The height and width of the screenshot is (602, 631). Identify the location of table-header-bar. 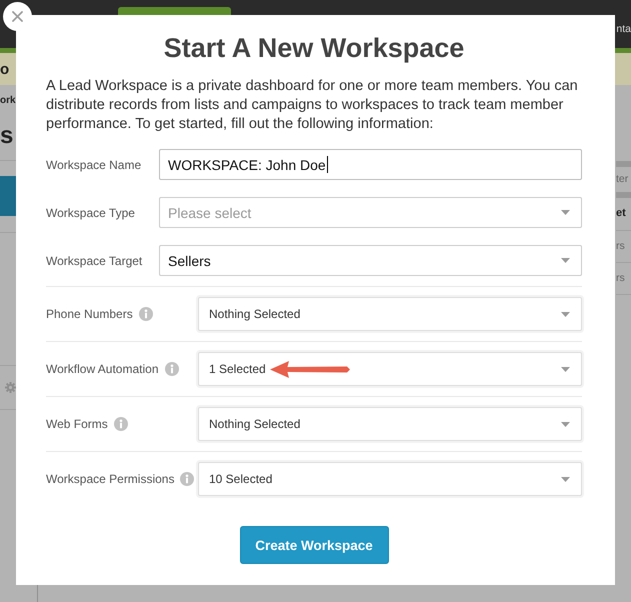
(623, 195).